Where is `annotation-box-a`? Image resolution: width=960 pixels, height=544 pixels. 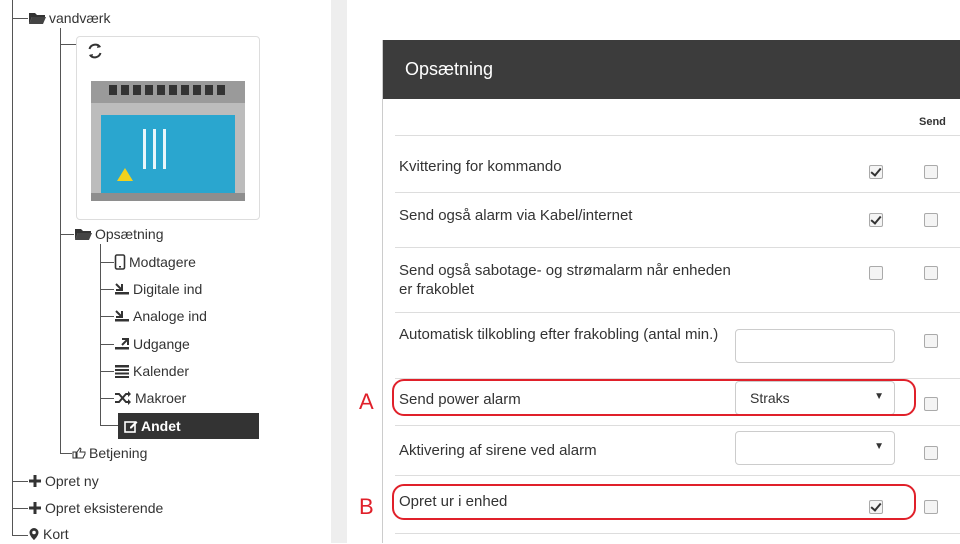 annotation-box-a is located at coordinates (654, 397).